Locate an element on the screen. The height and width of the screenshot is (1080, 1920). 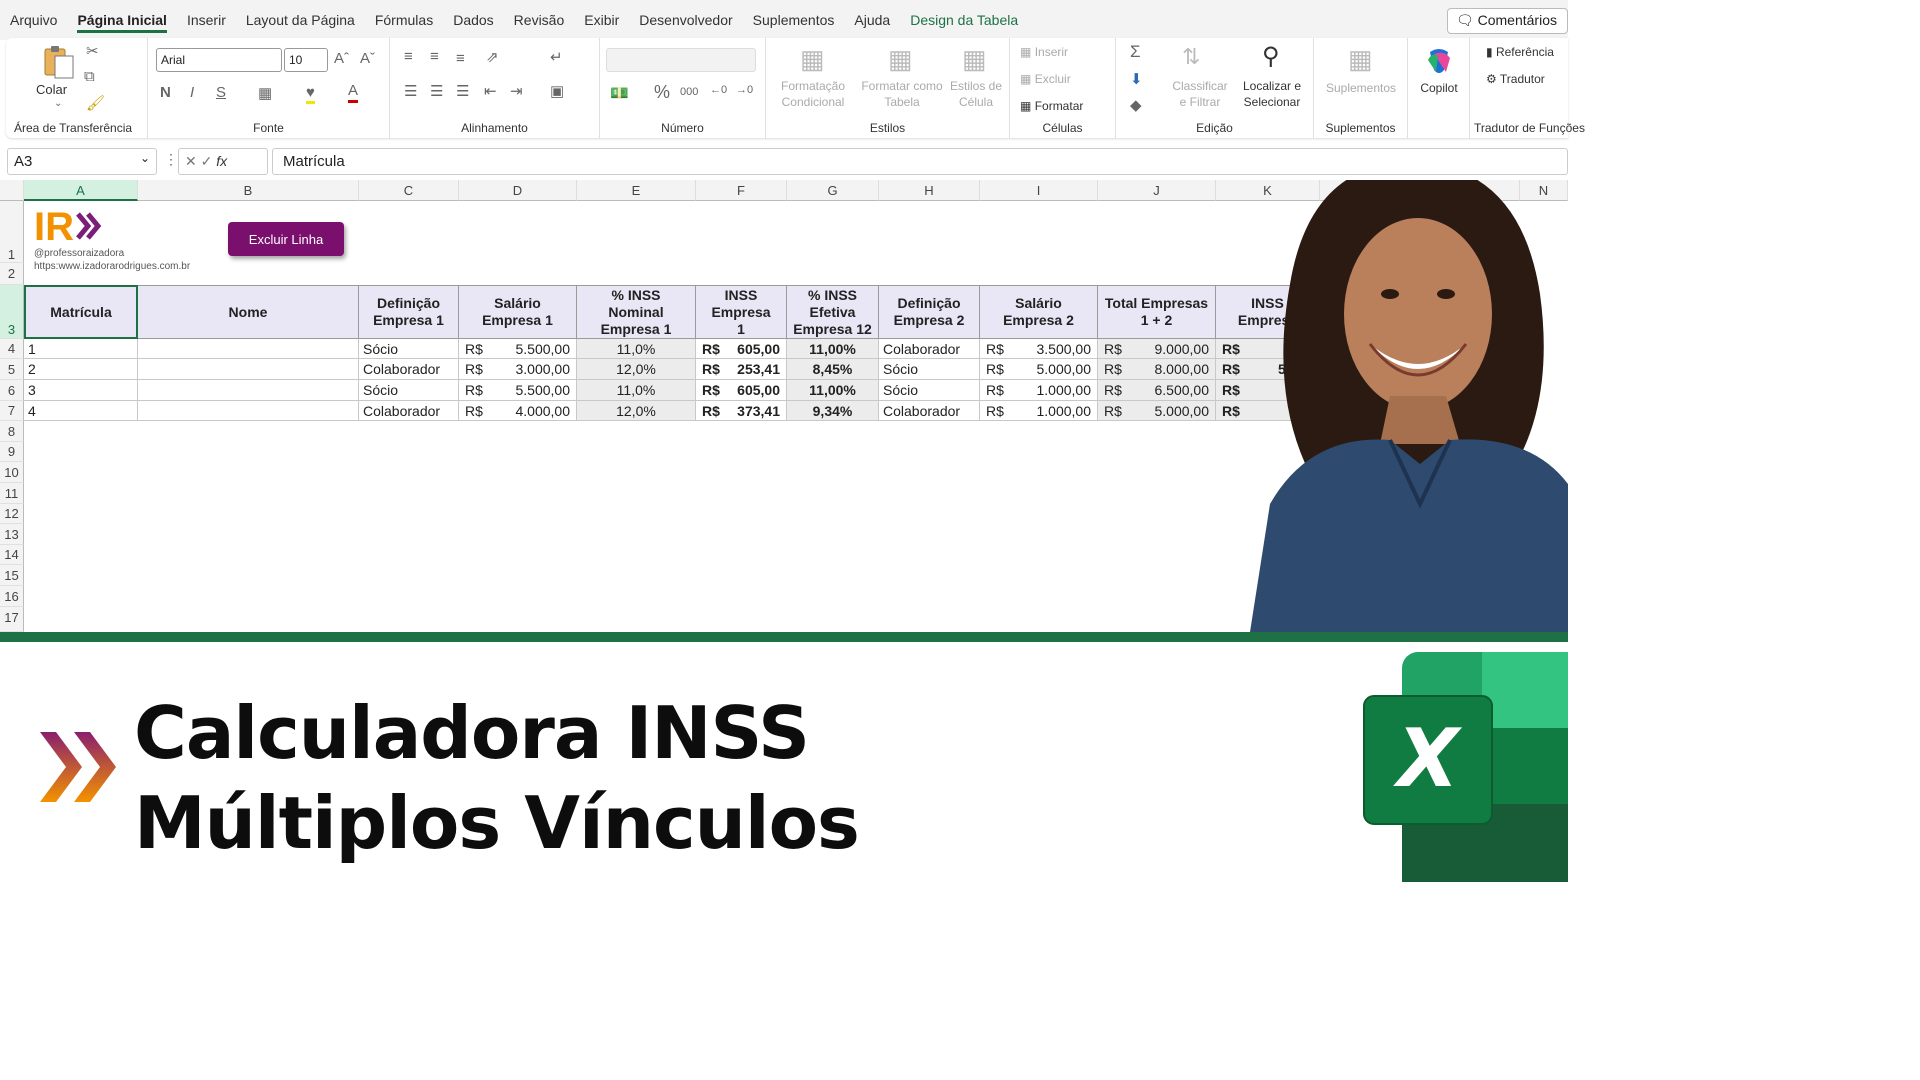
tab-ajuda: Ajuda is located at coordinates (872, 20).